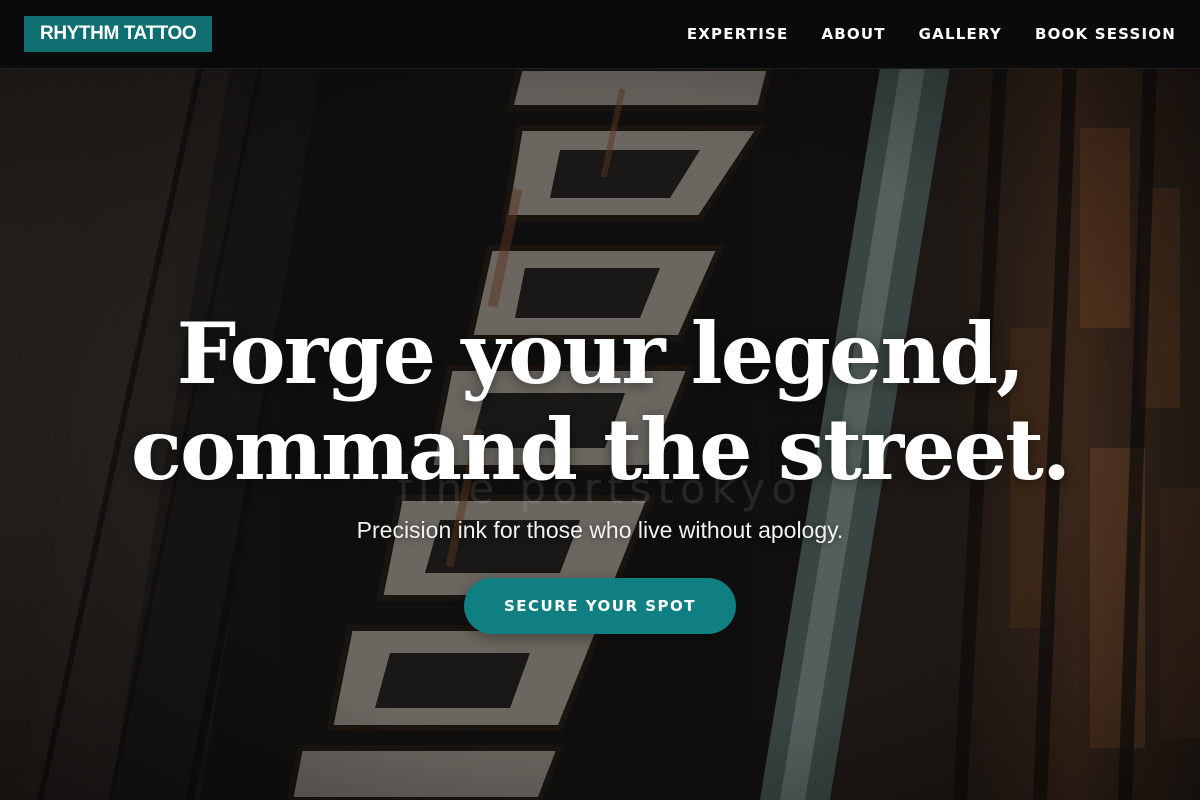  I want to click on main-nav: EXPERTISE ABOUT GALLERY BOOK SESSION, so click(931, 34).